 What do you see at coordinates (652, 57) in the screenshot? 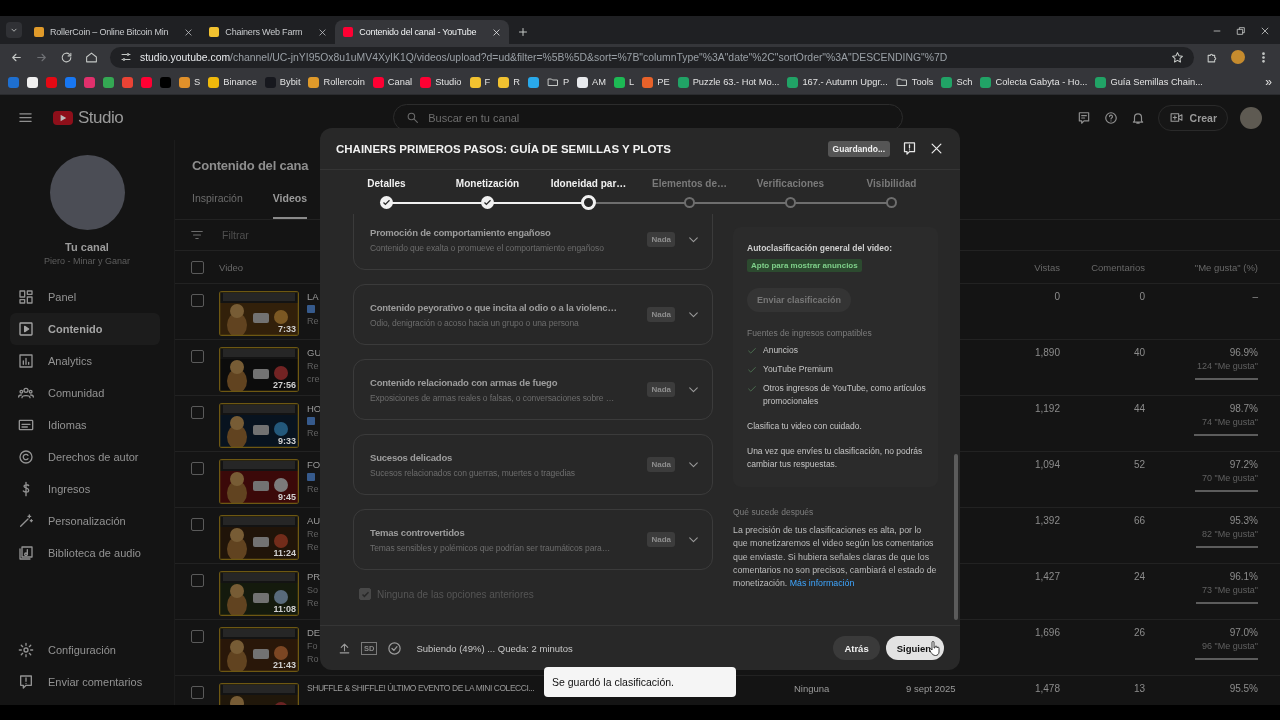
I see `address-bar: studio.youtube.com/channel/UC-jnYI95Ox8u1uMV4XyIK1Q/videos/upload?d=ud&filter=%5B%5D&sort=%7B"columnType"%3A"date"%2C"sortOrder"%3A"DESCENDING"%7D` at bounding box center [652, 57].